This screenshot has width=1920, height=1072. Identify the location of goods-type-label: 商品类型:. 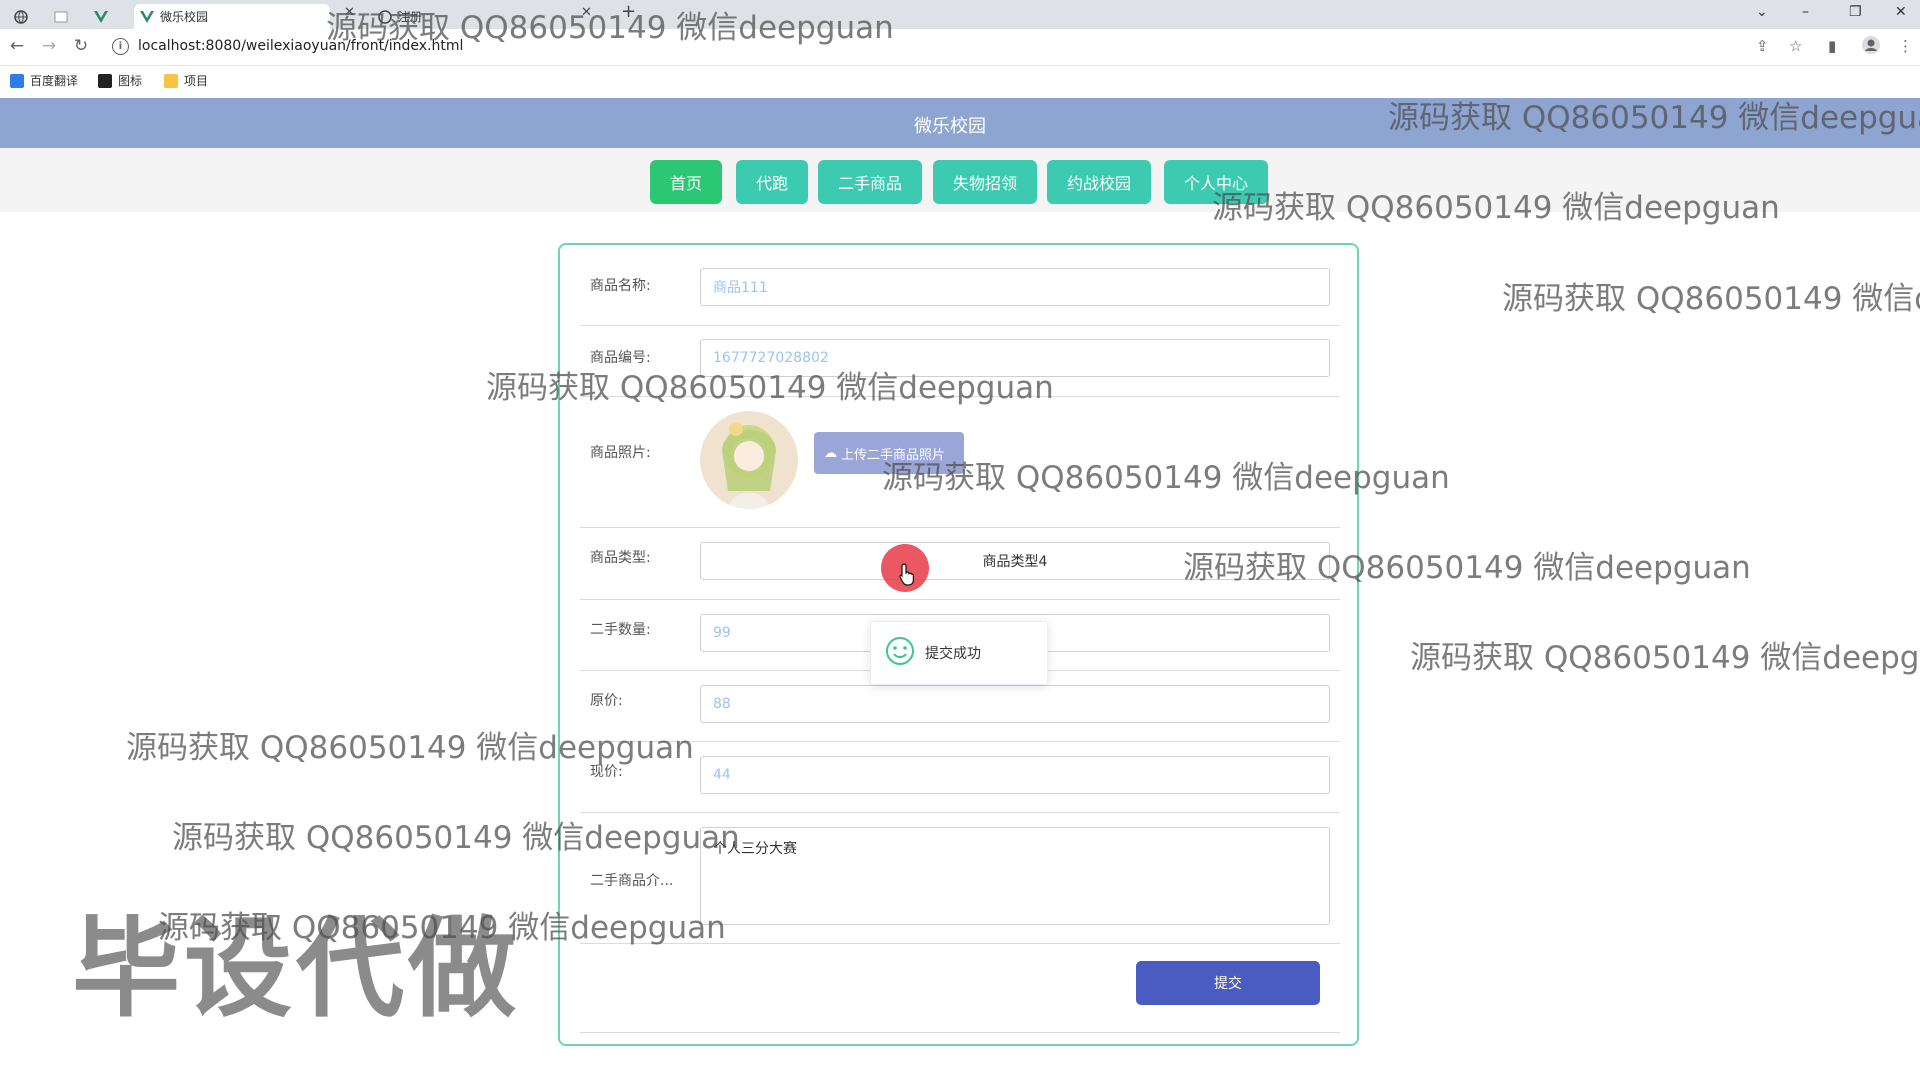
(620, 558).